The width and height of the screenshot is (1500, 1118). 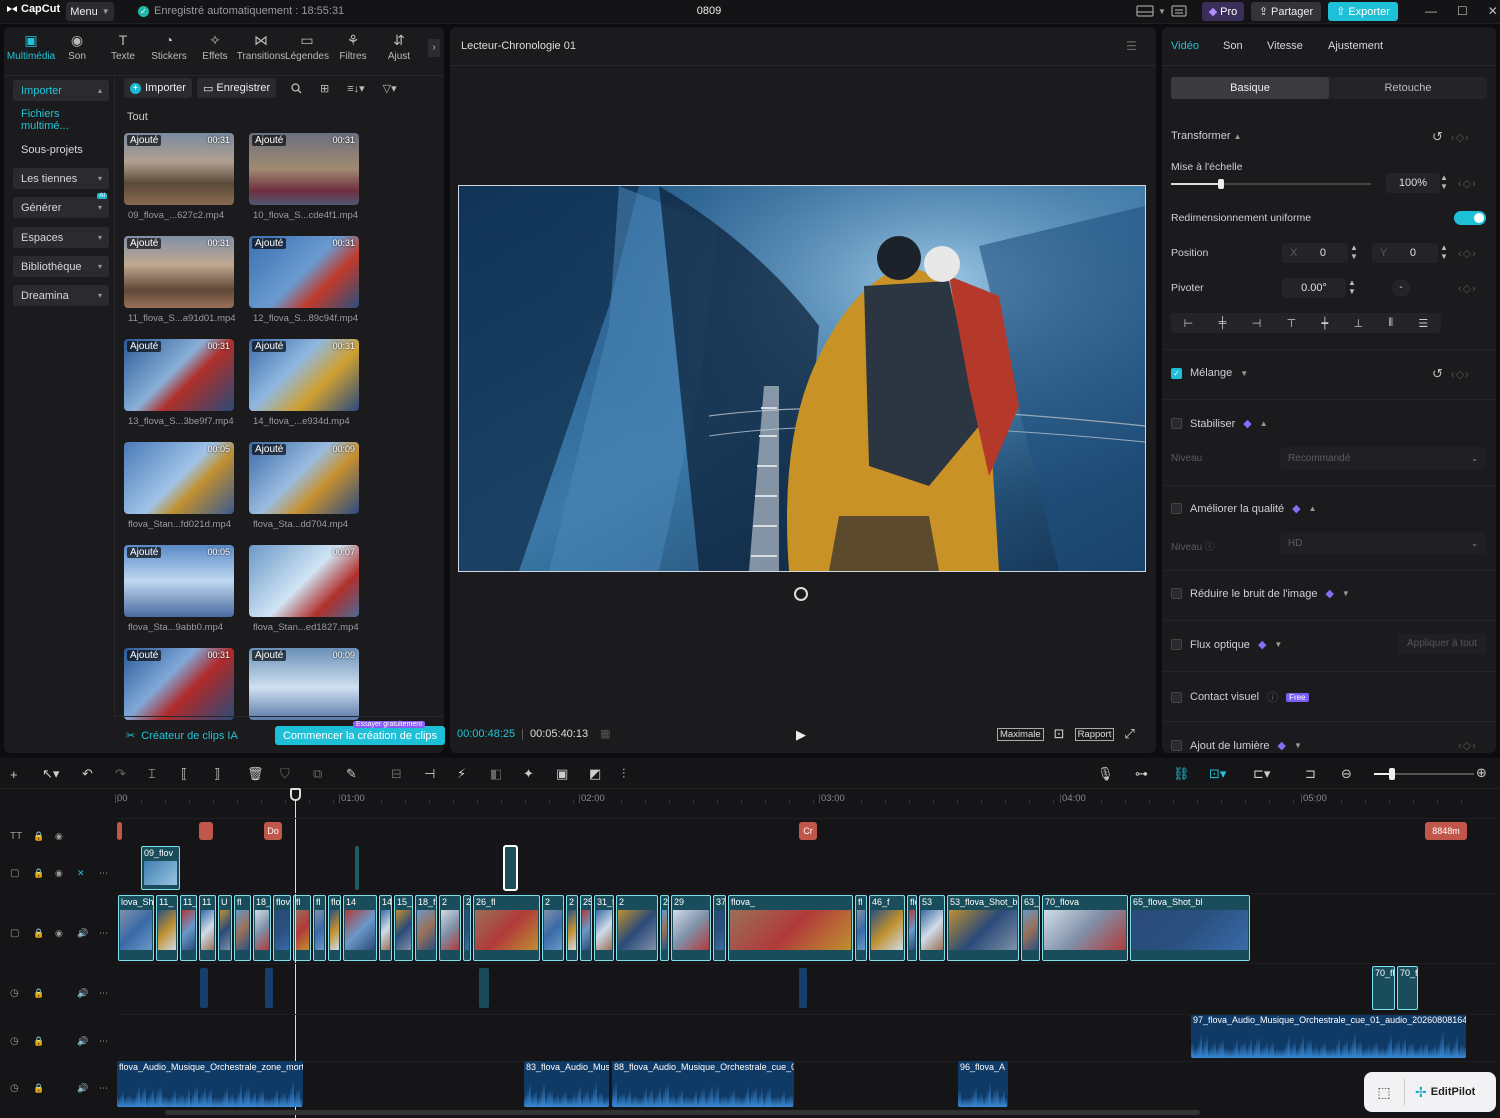 What do you see at coordinates (1363, 46) in the screenshot?
I see `property-tab-3: Ajustement` at bounding box center [1363, 46].